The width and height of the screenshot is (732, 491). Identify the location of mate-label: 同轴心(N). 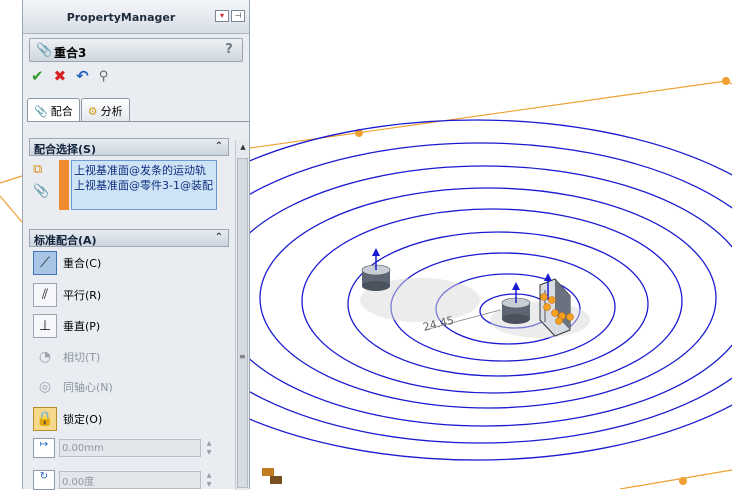
(88, 387).